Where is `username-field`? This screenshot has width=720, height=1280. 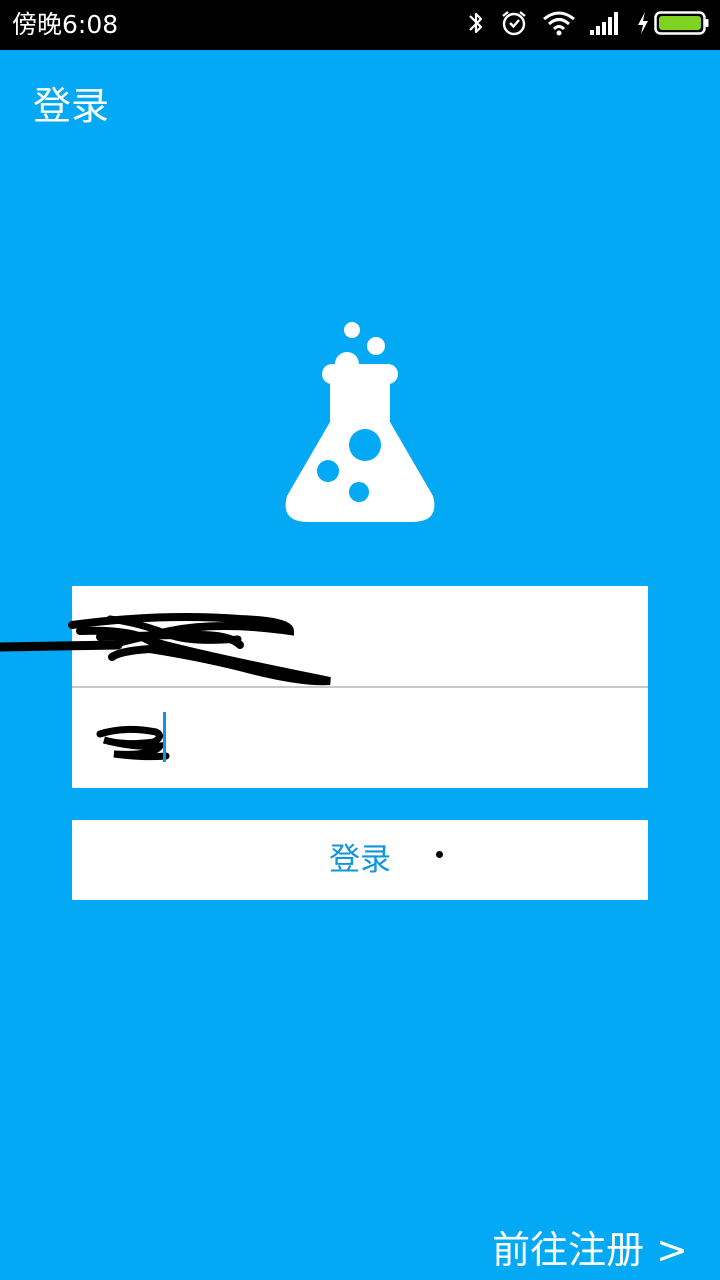 username-field is located at coordinates (360, 636).